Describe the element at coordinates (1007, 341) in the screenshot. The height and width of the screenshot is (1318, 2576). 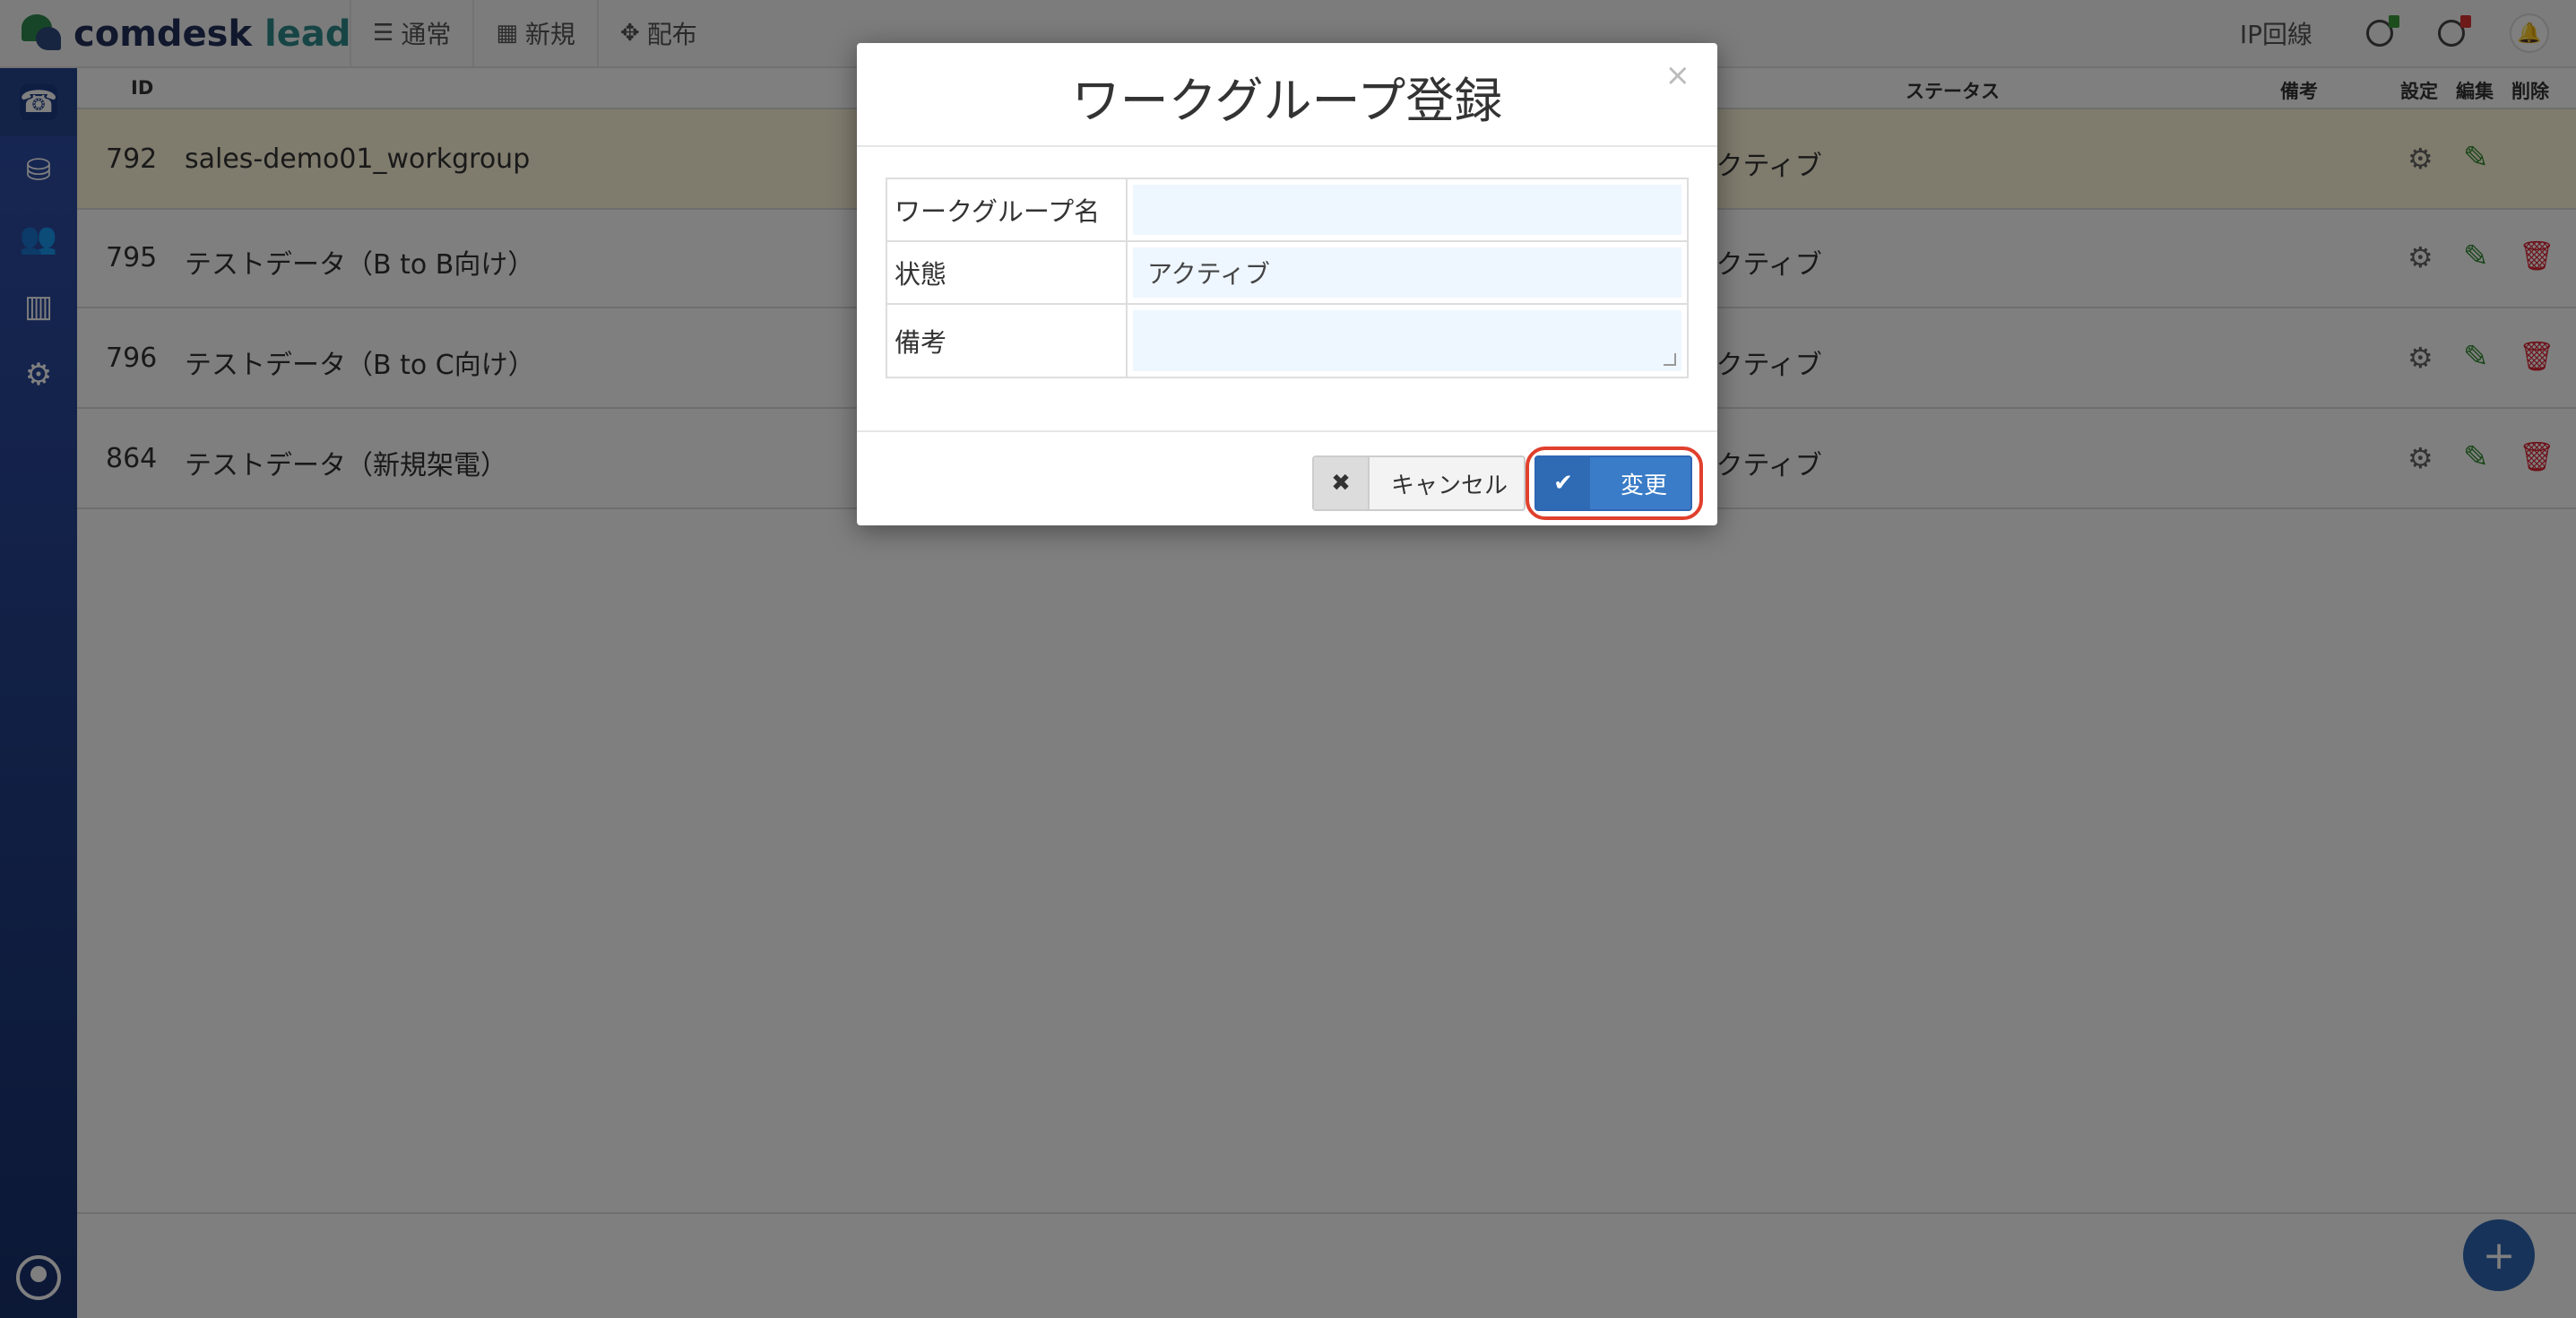
I see `note-label: 備考` at that location.